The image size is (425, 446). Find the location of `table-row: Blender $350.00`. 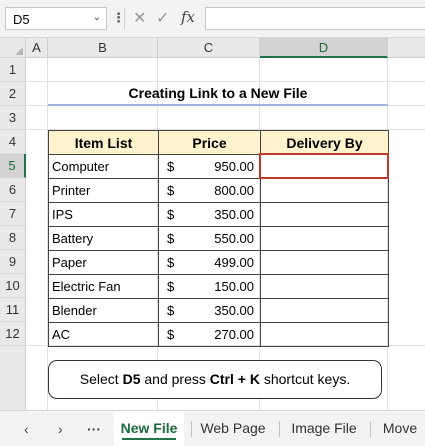

table-row: Blender $350.00 is located at coordinates (218, 310).